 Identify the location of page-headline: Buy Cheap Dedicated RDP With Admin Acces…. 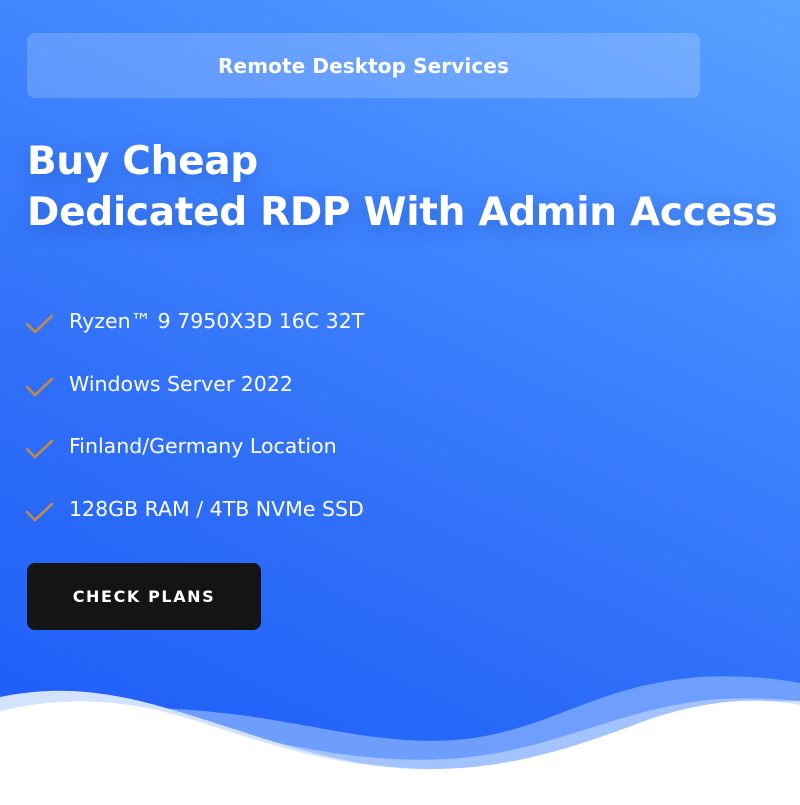
(402, 187).